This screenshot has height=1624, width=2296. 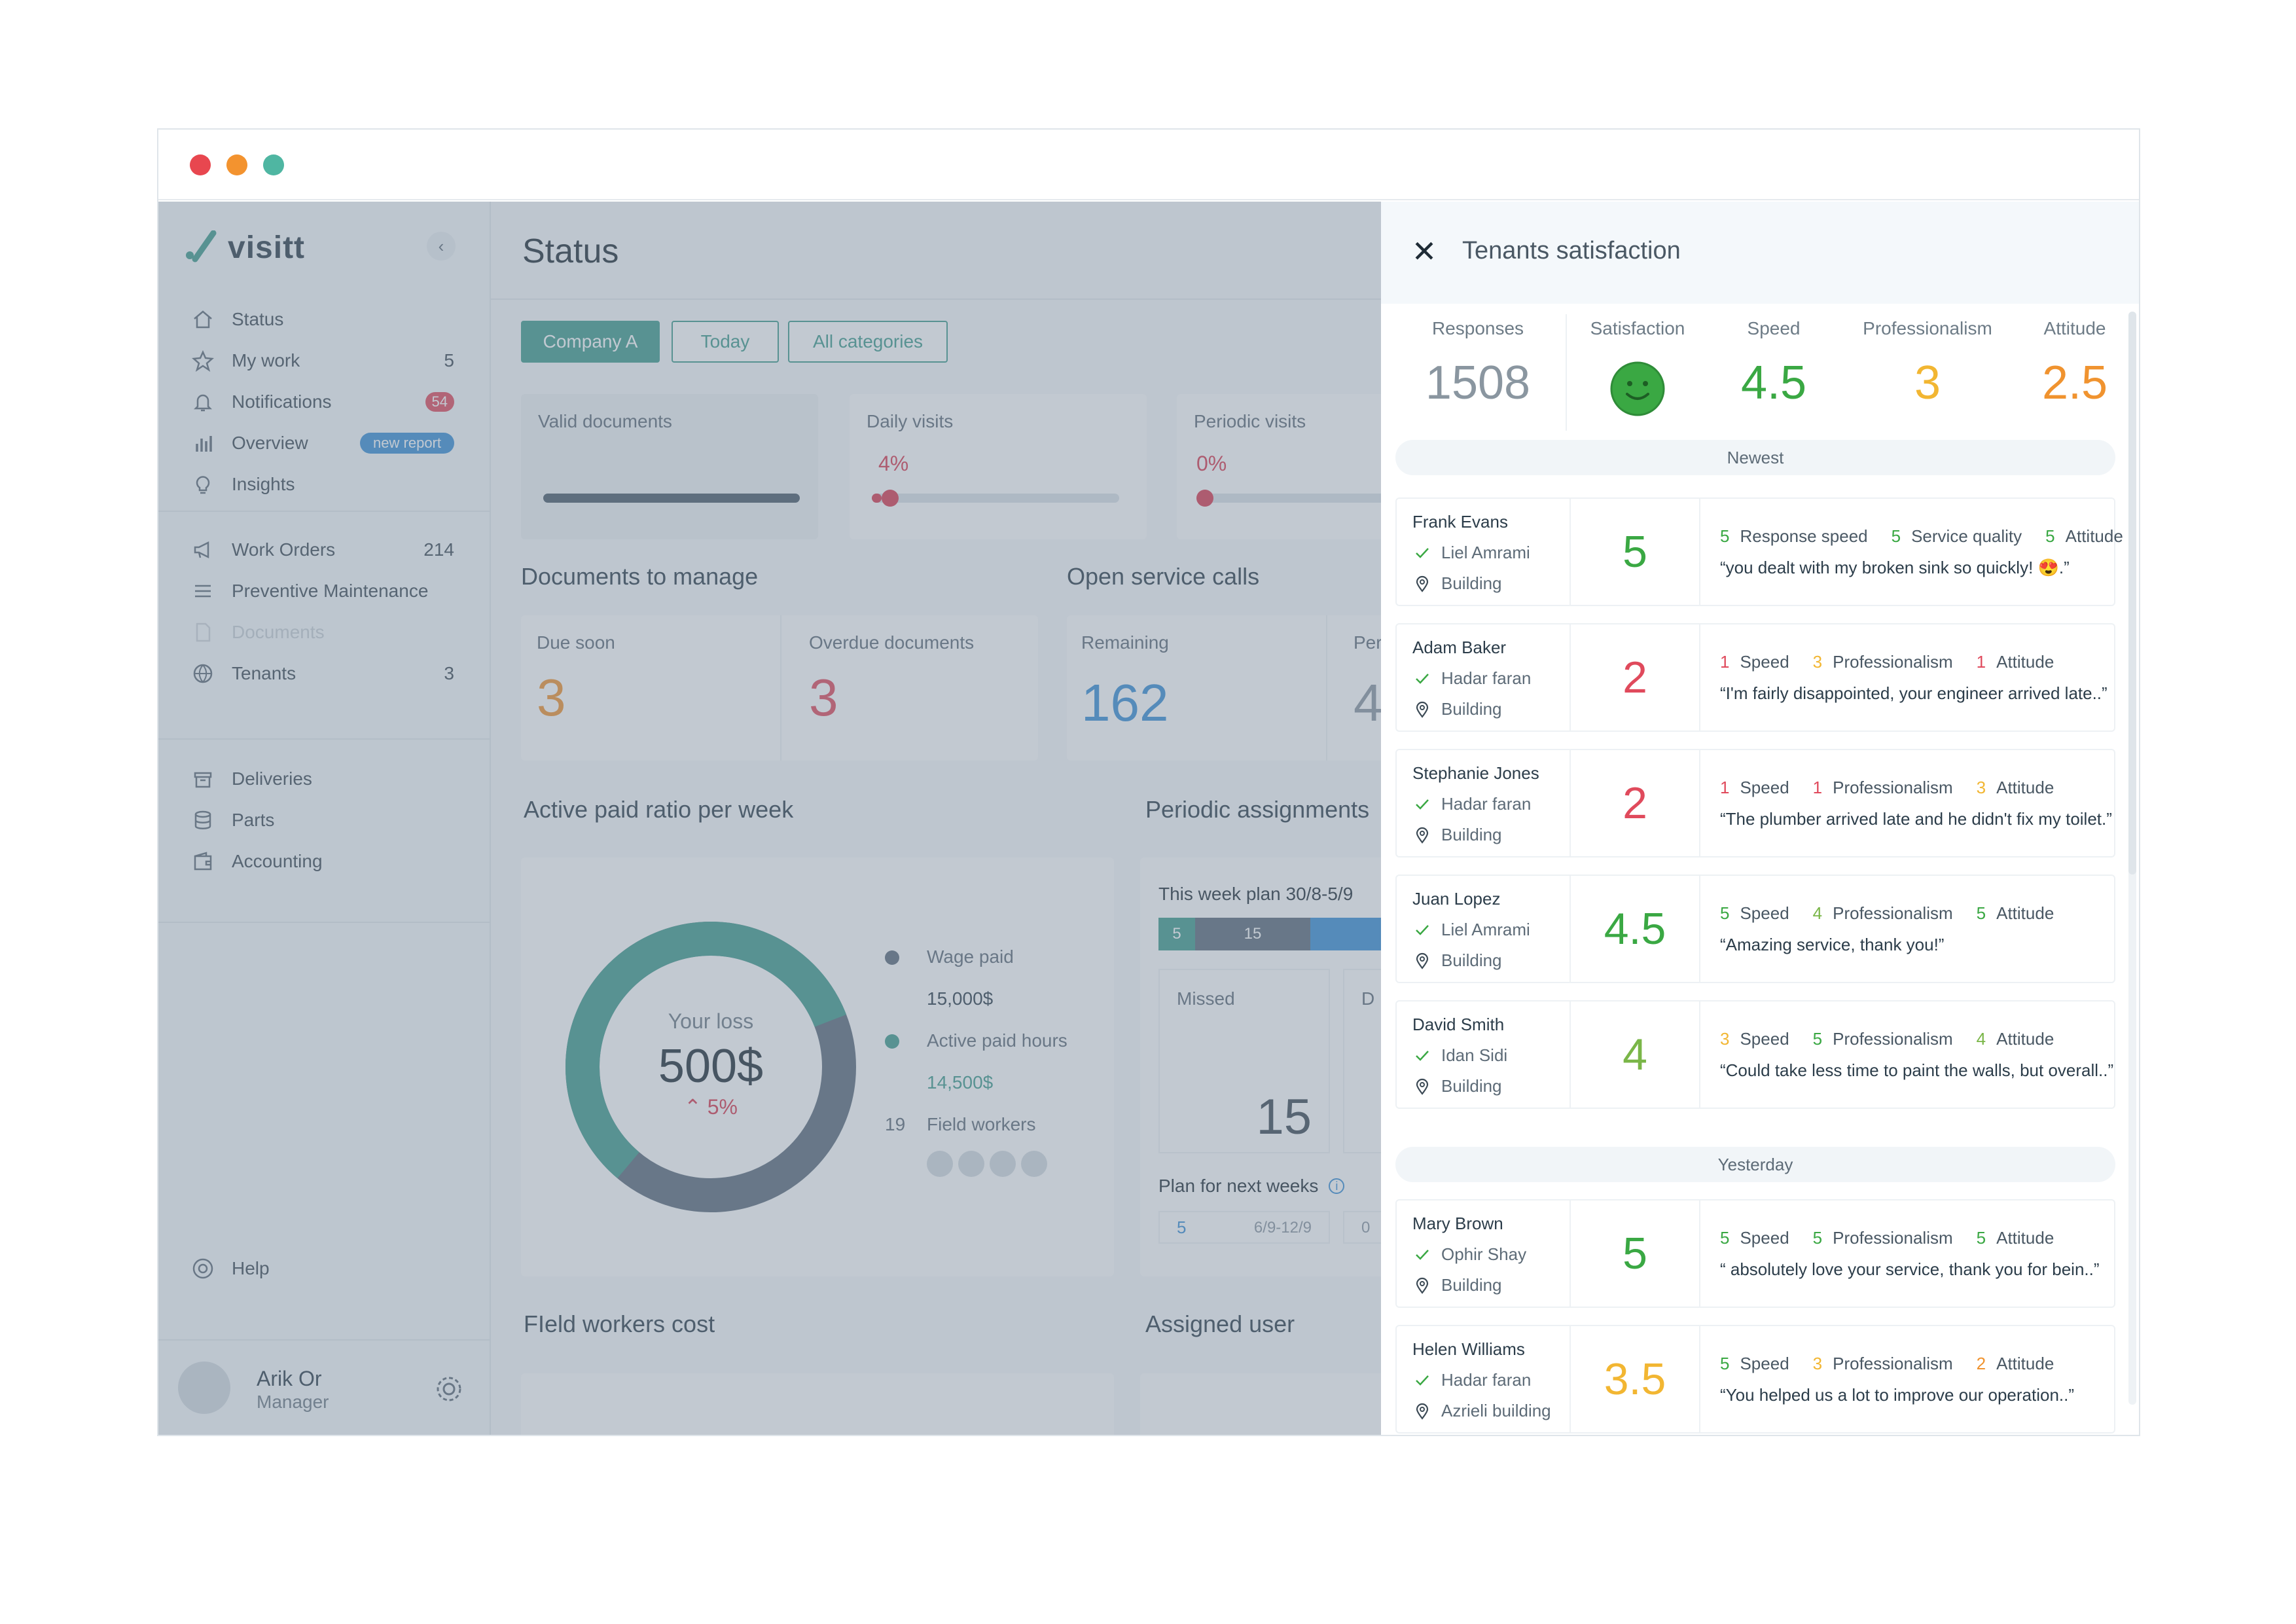 I want to click on filter-company: Company A, so click(x=590, y=342).